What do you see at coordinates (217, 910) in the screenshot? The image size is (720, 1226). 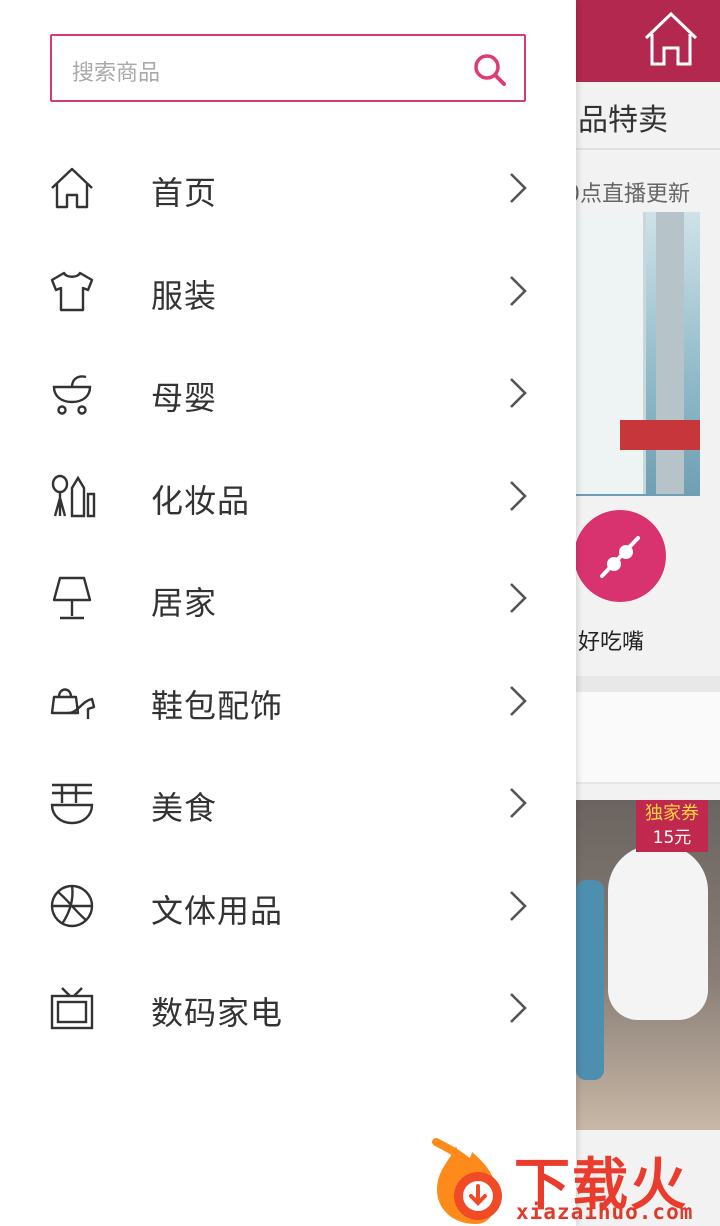 I see `menu-item-label: 文体用品` at bounding box center [217, 910].